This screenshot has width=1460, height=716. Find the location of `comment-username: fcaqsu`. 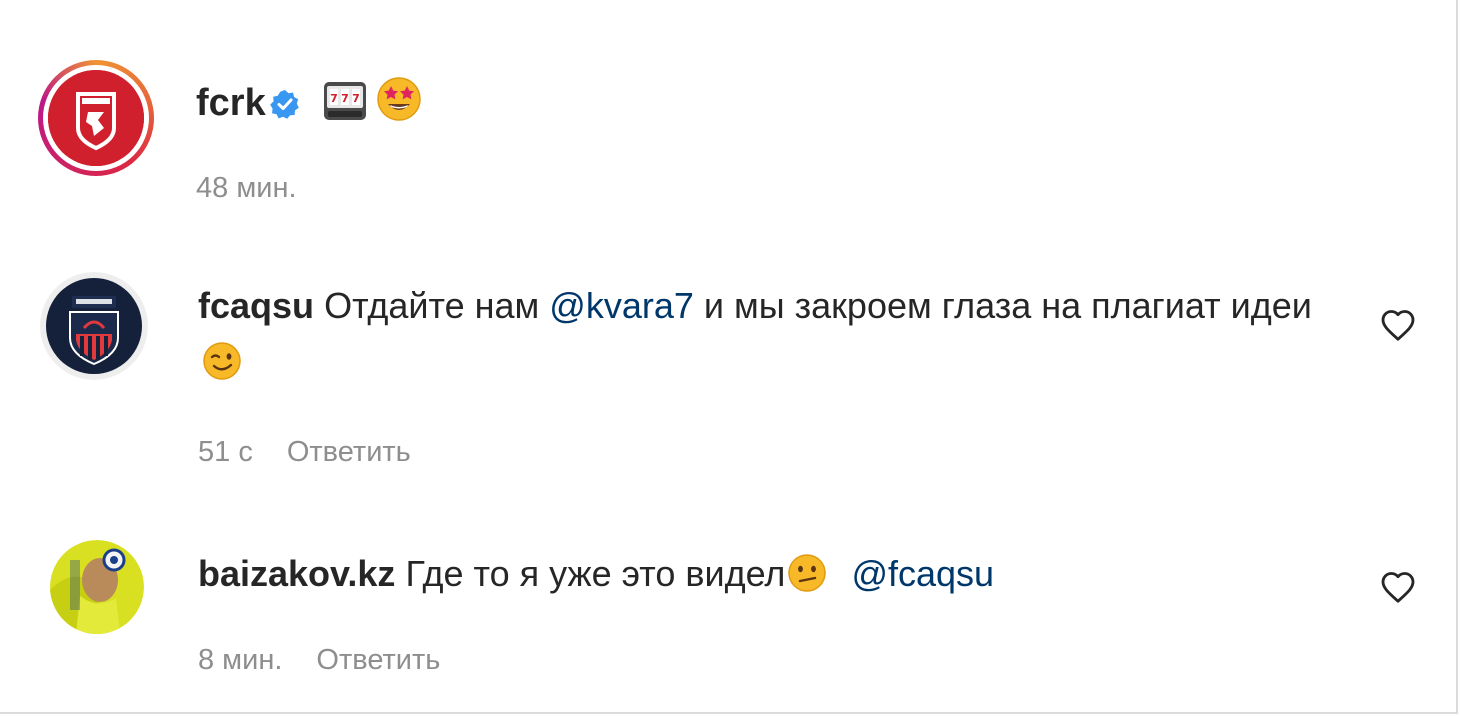

comment-username: fcaqsu is located at coordinates (256, 305).